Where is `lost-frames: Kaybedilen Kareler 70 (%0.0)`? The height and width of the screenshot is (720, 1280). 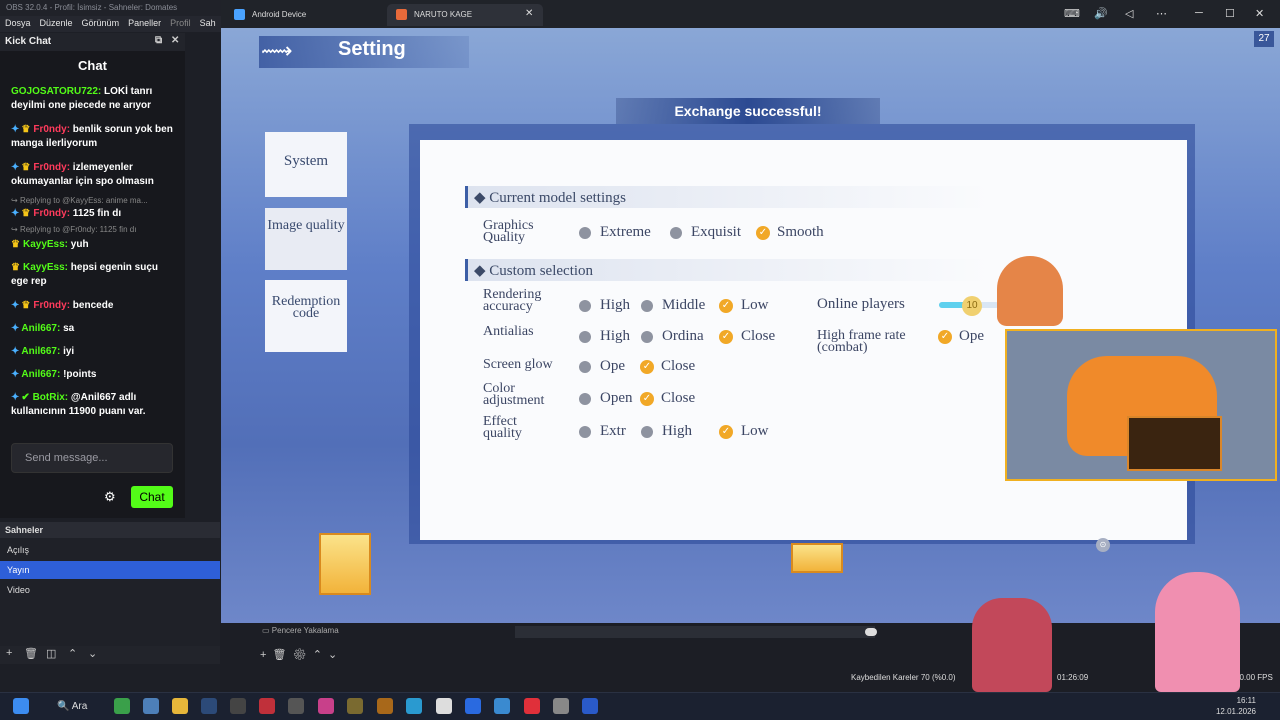
lost-frames: Kaybedilen Kareler 70 (%0.0) is located at coordinates (903, 677).